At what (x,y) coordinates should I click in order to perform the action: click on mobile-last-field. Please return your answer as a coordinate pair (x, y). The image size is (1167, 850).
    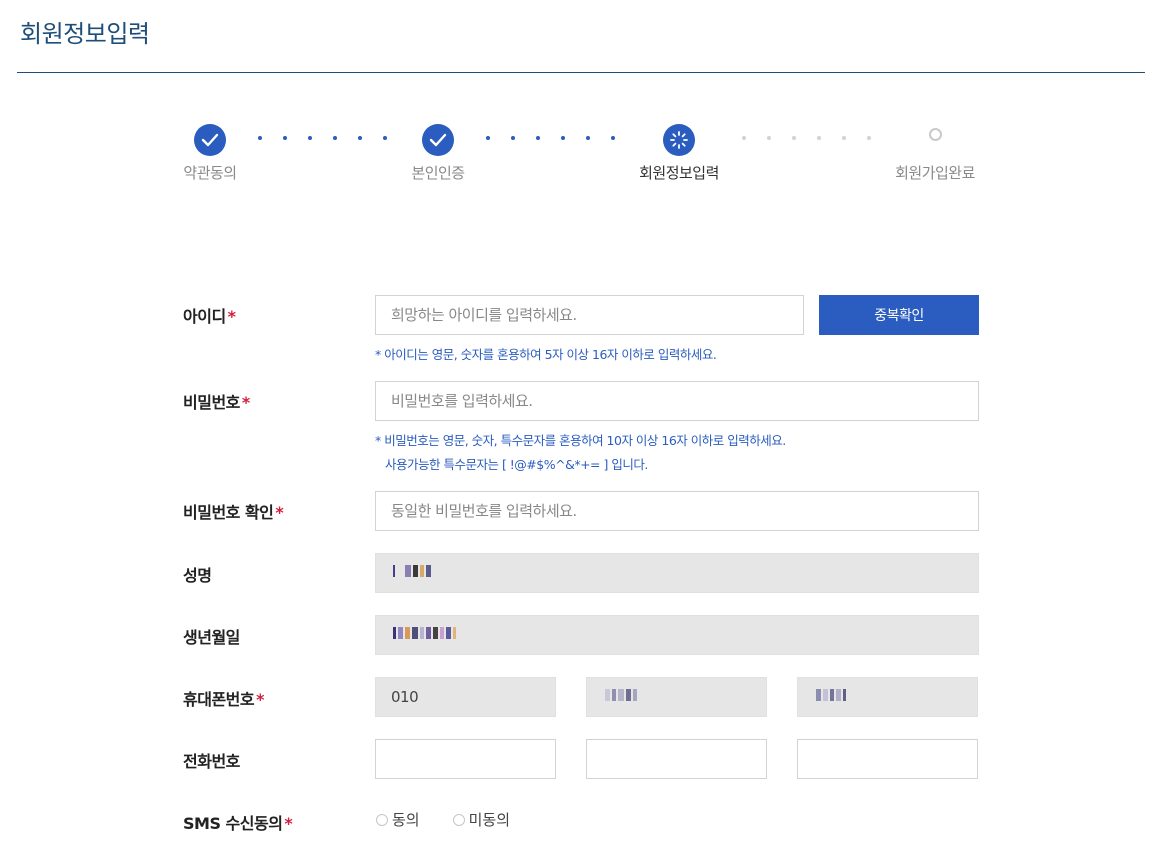
    Looking at the image, I should click on (887, 697).